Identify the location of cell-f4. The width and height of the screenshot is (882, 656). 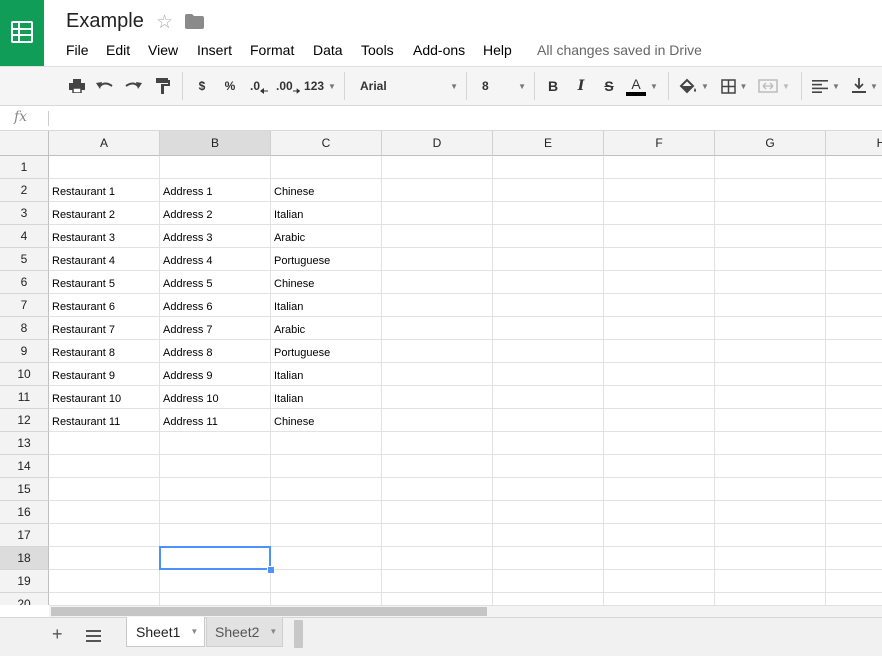
(659, 236).